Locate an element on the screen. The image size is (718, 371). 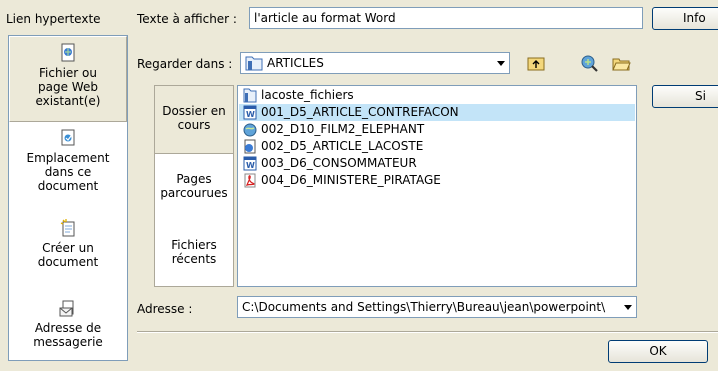
file-name: 002_D10_FILM2_ELEPHANT is located at coordinates (343, 129).